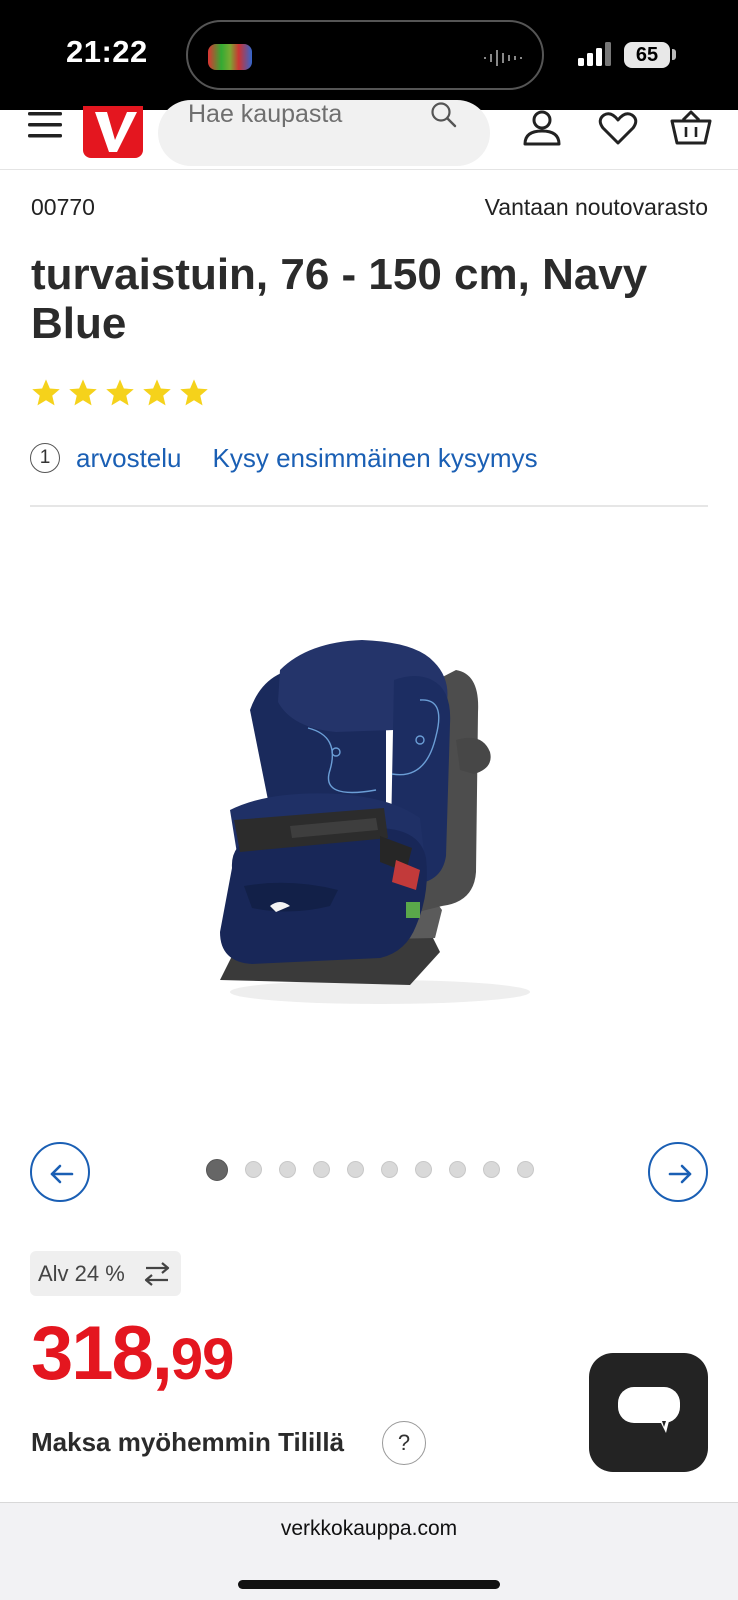 Image resolution: width=738 pixels, height=1600 pixels. What do you see at coordinates (339, 299) in the screenshot?
I see `product-title: turvaistuin, 76 - 150 cm, Navy Blue` at bounding box center [339, 299].